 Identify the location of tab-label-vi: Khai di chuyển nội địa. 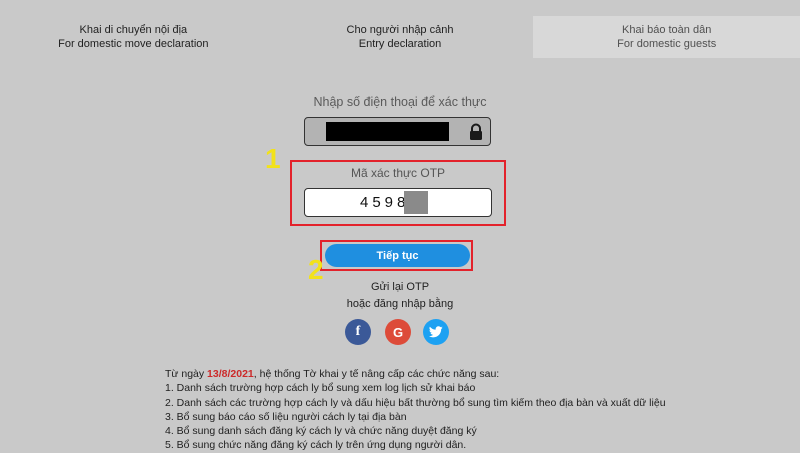
(133, 30).